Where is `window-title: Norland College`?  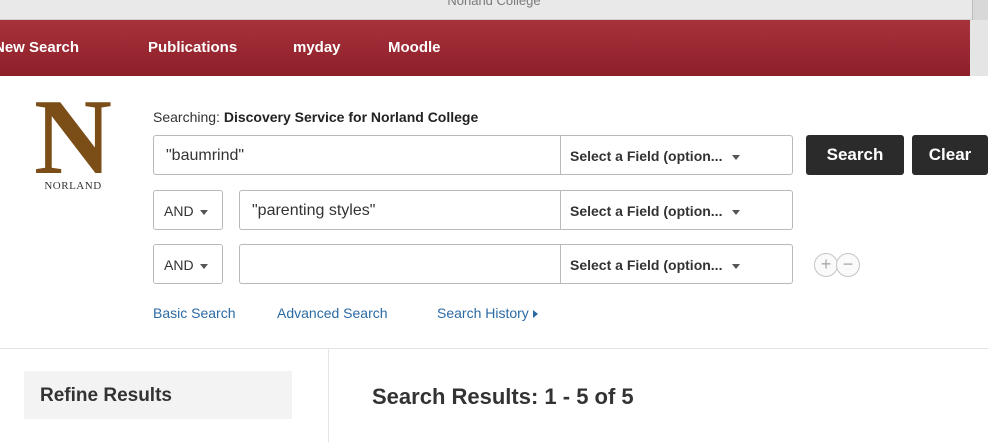 window-title: Norland College is located at coordinates (494, 4).